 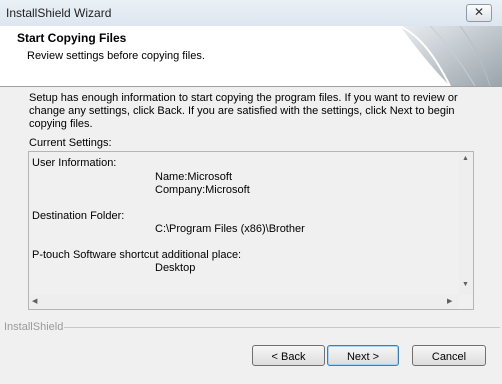 I want to click on footer-divider, so click(x=282, y=327).